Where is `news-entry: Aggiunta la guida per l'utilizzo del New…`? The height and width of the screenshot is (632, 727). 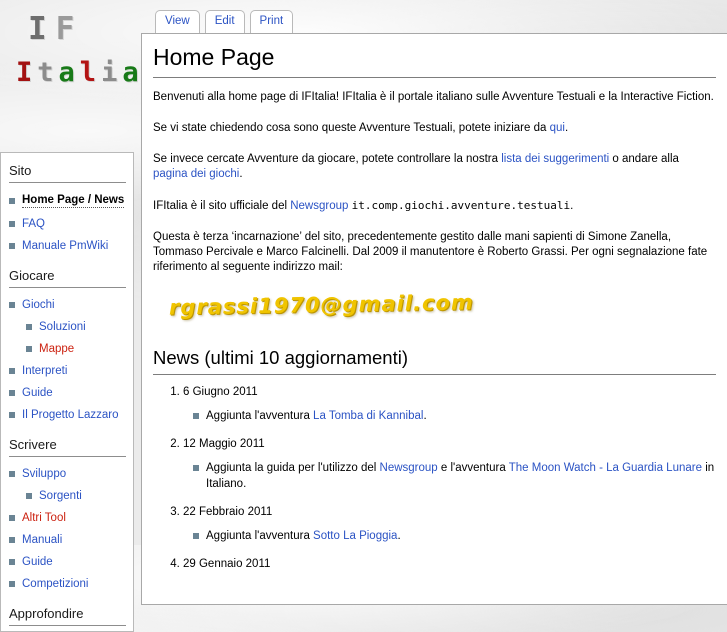 news-entry: Aggiunta la guida per l'utilizzo del New… is located at coordinates (454, 476).